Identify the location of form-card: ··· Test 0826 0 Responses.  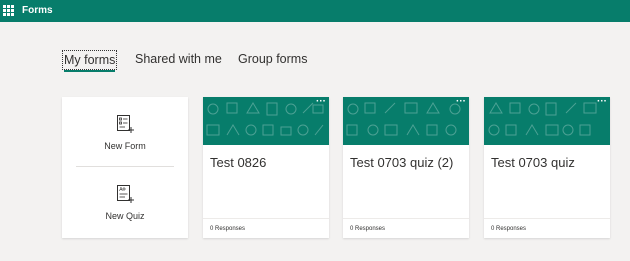
(266, 167).